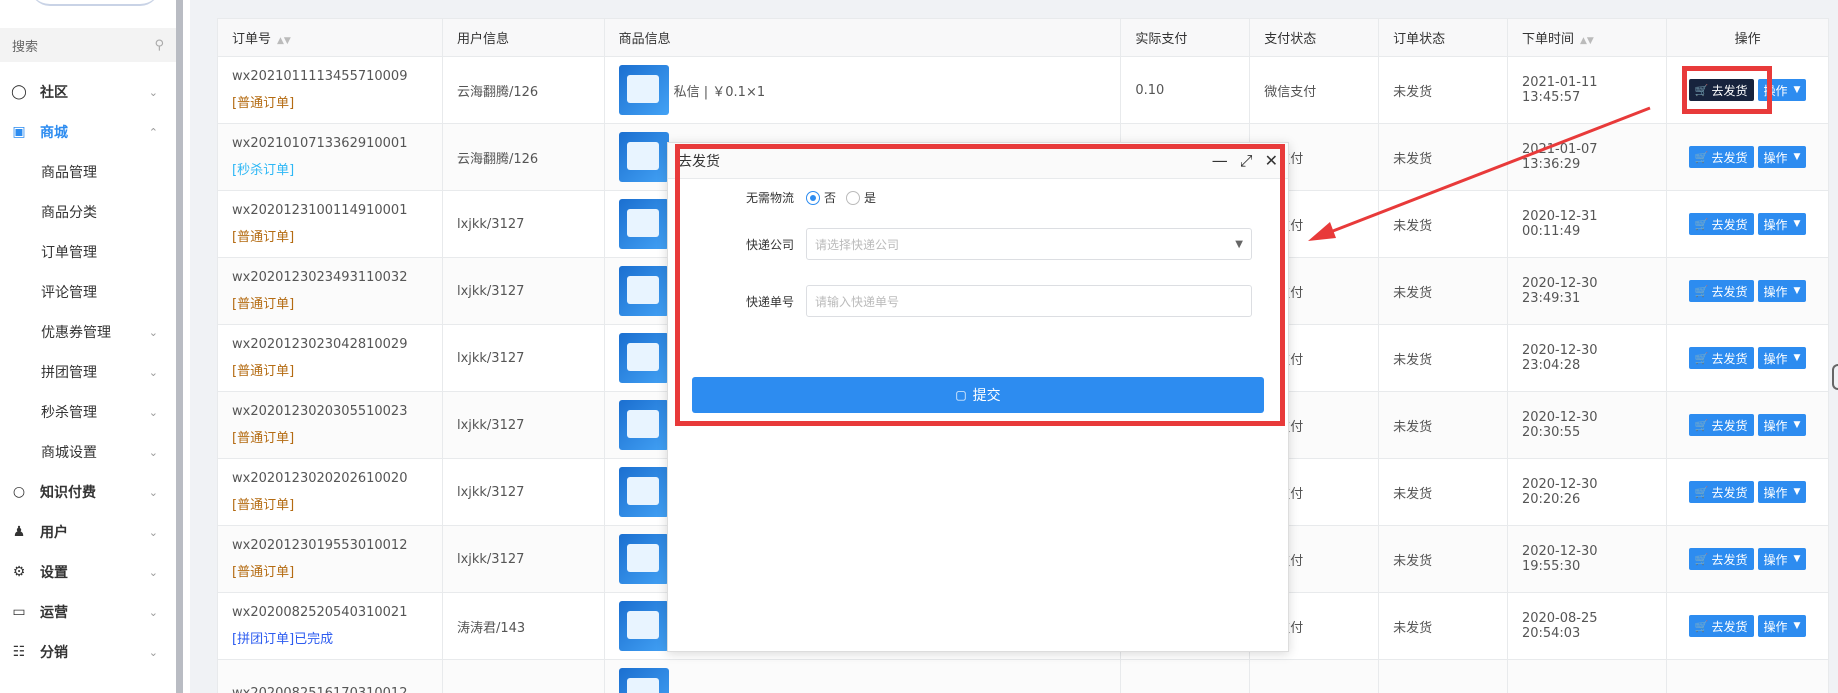 This screenshot has width=1838, height=693. What do you see at coordinates (88, 332) in the screenshot?
I see `sidebar-subitem: 优惠券管理 ⌄` at bounding box center [88, 332].